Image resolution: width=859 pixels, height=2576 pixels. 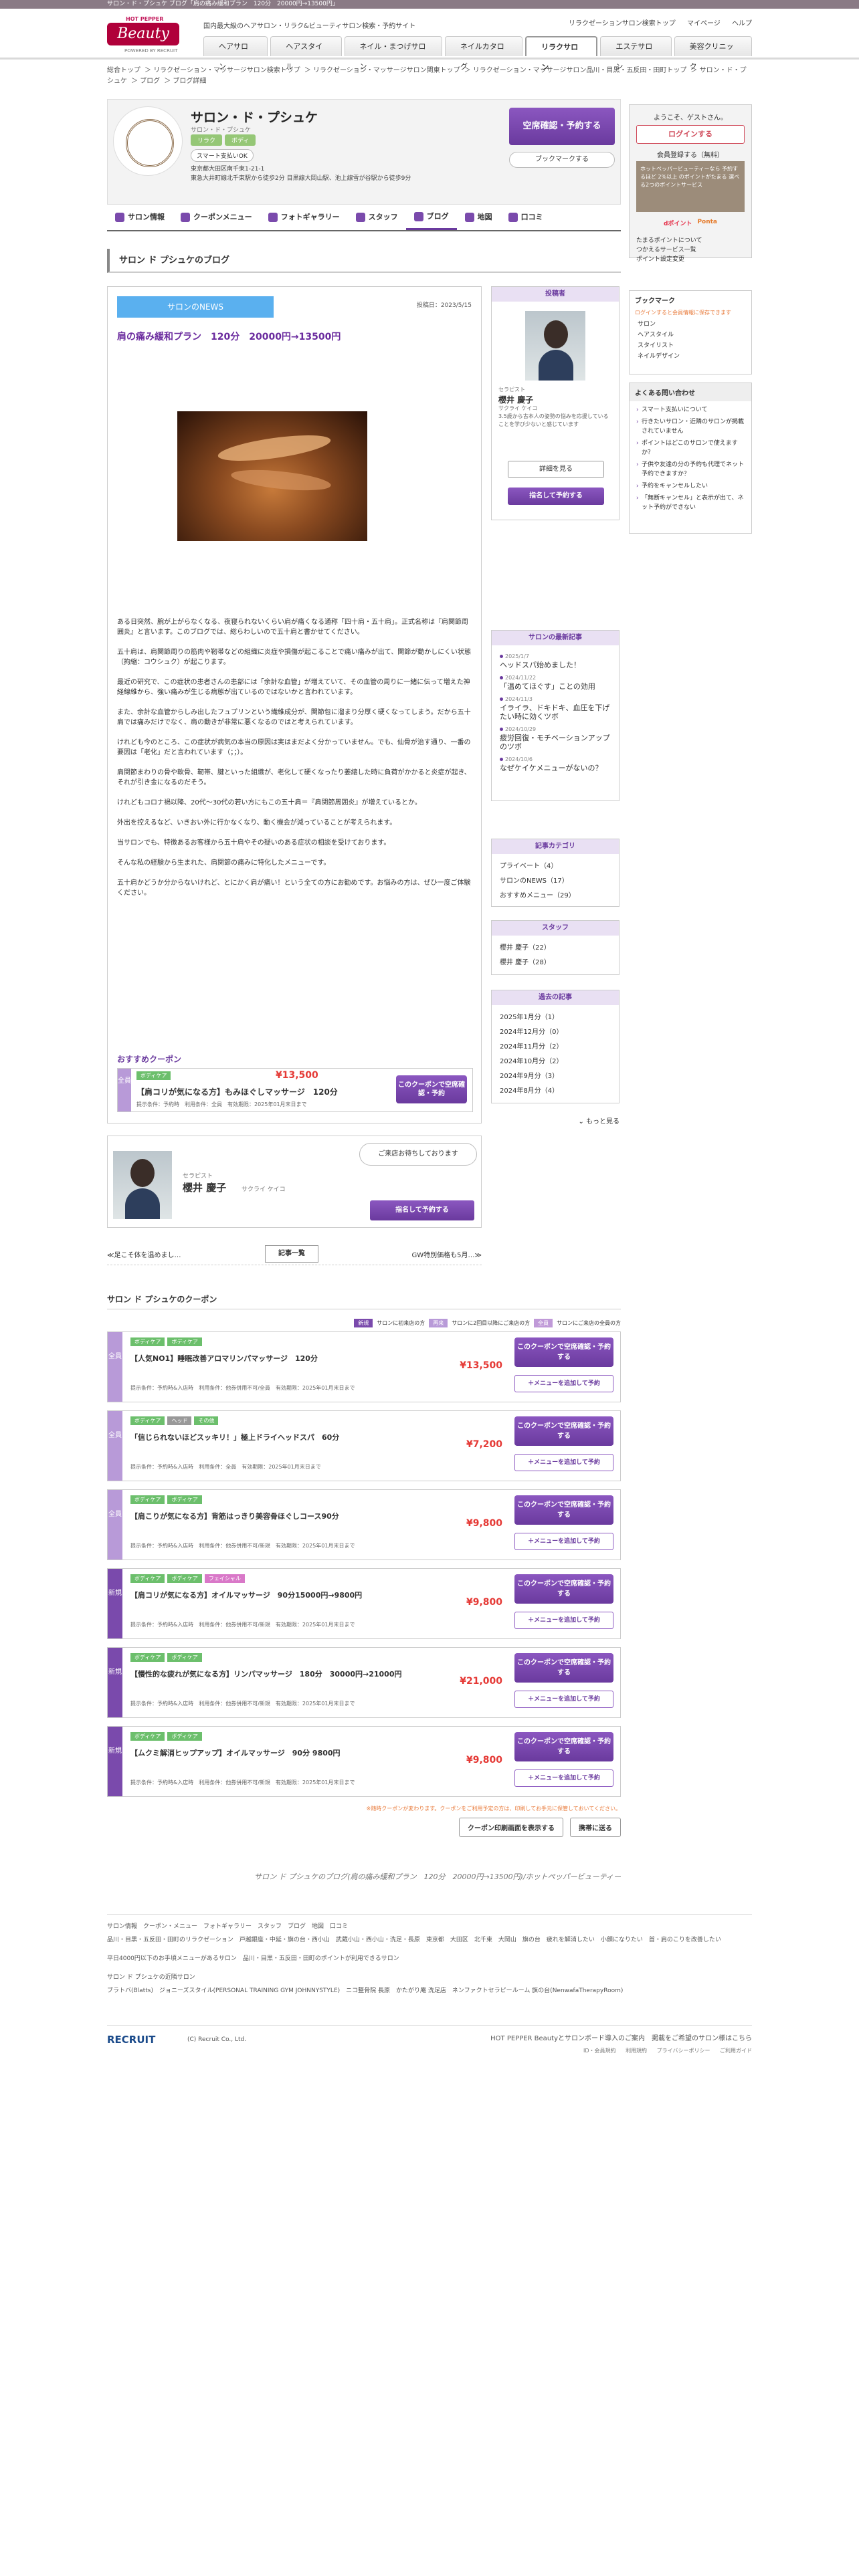 I want to click on faq-link: 「無断キャンセル」と表示が出て、ネット予約ができない, so click(x=691, y=503).